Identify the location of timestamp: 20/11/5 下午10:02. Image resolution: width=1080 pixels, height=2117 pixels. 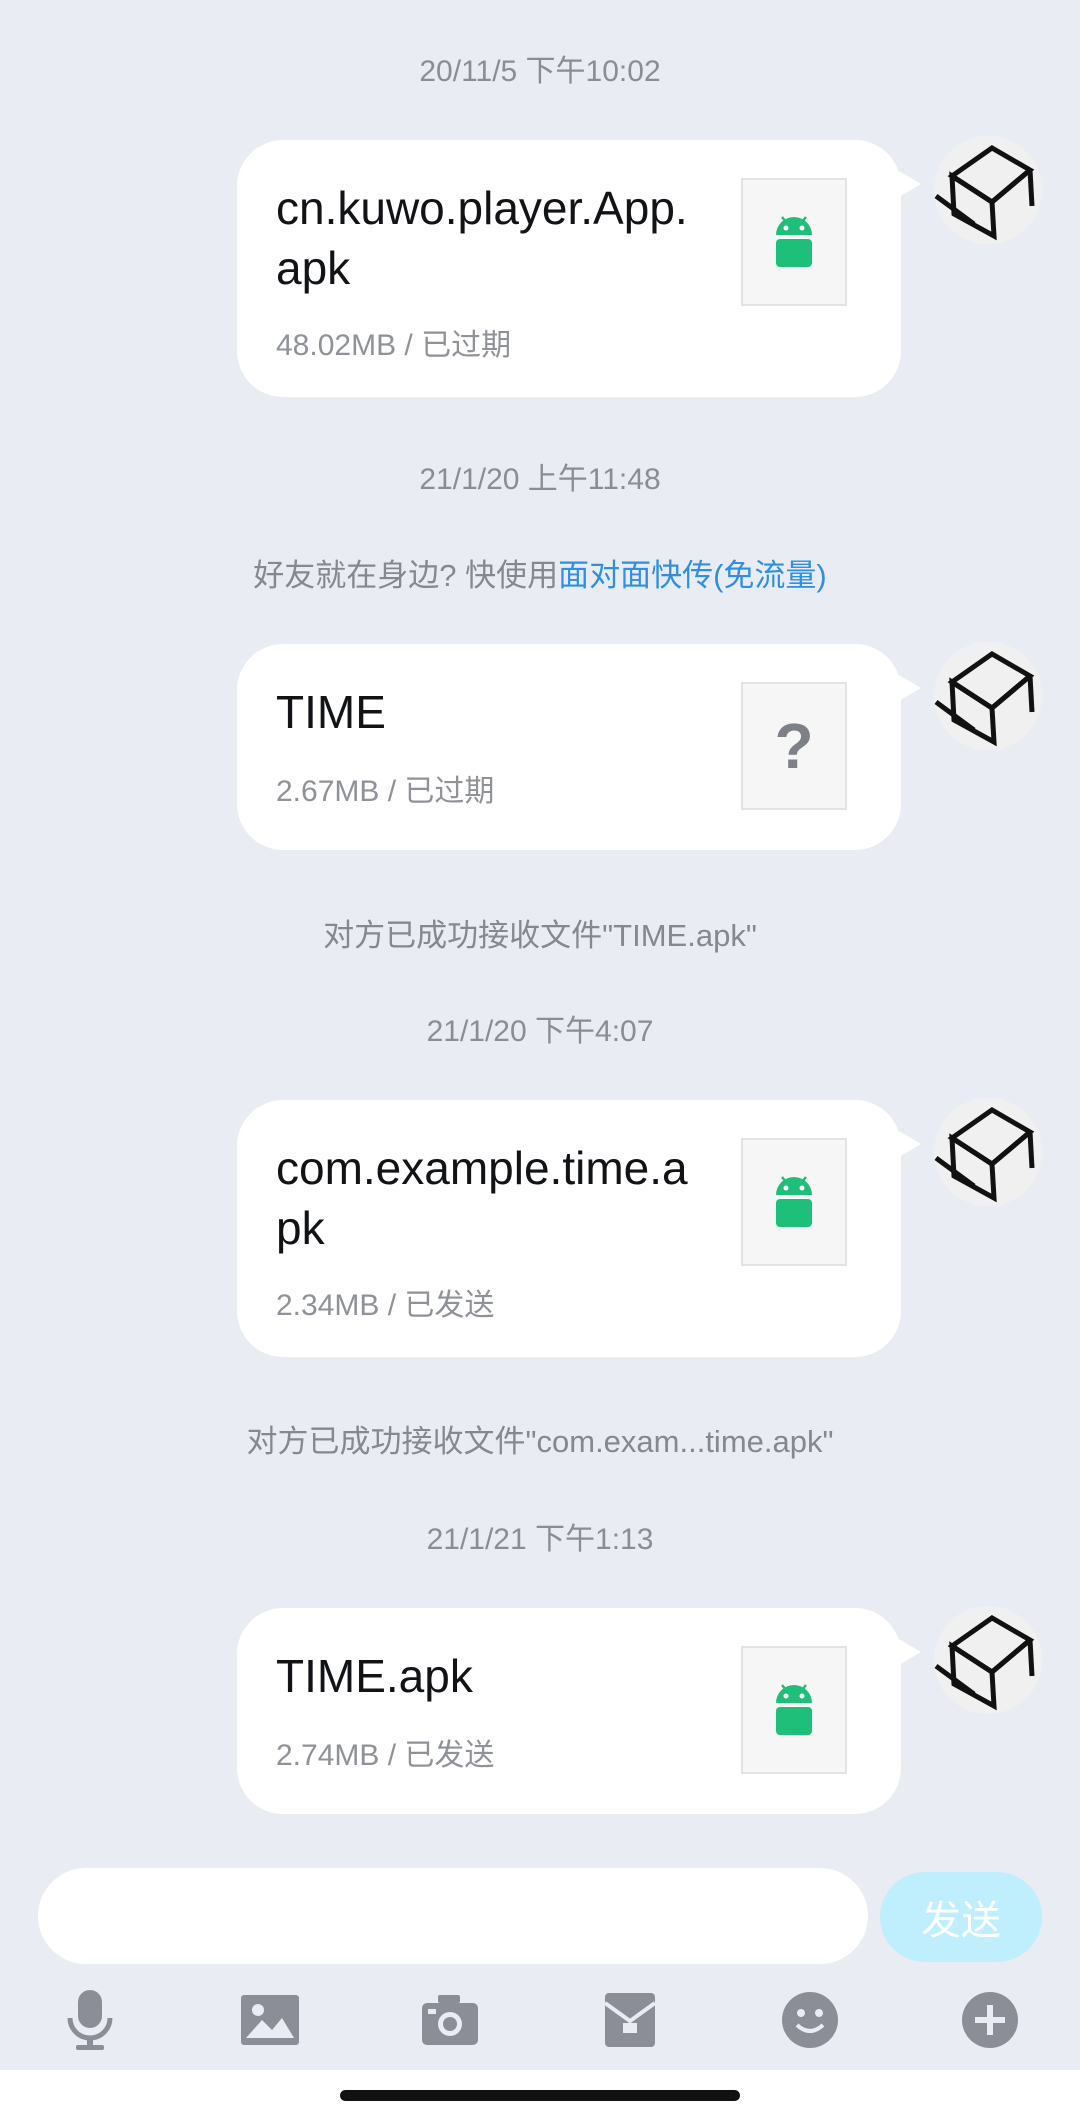
(540, 71).